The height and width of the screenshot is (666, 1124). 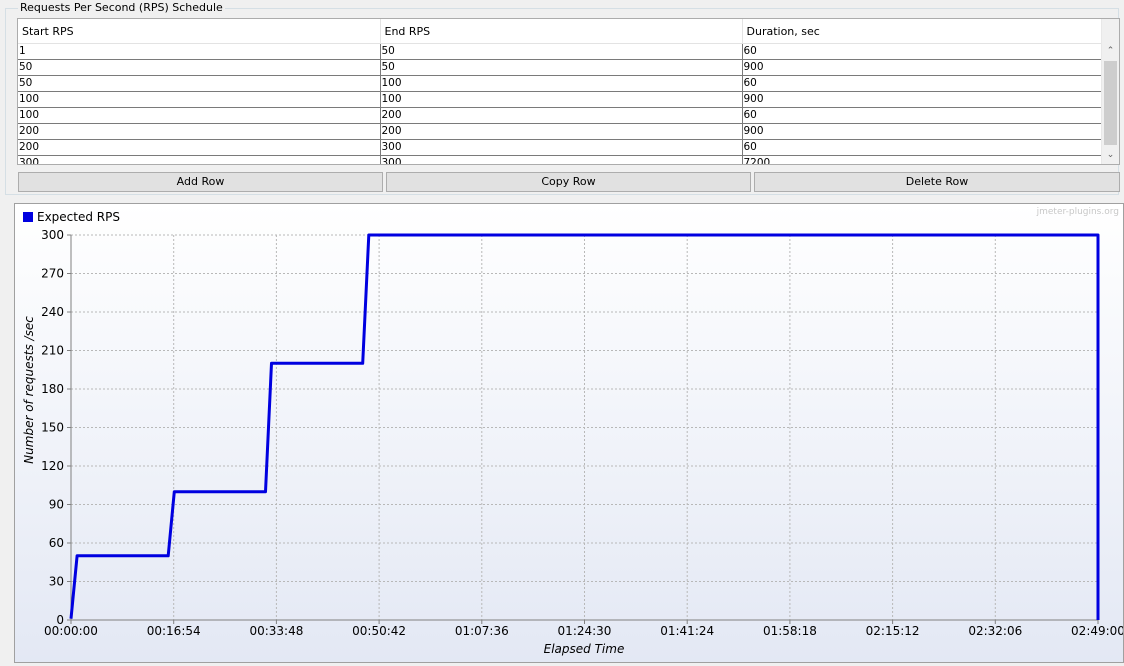 I want to click on schedule-panel-title: Requests Per Second (RPS) Schedule, so click(x=121, y=8).